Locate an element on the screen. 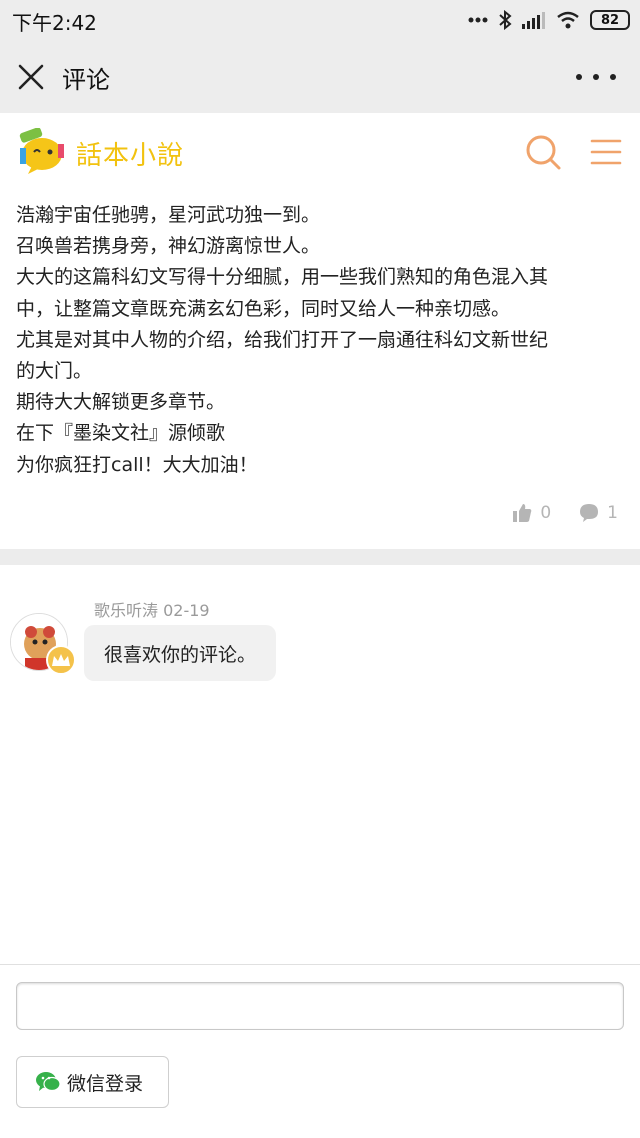  reply-text: 很喜欢你的评论。 is located at coordinates (180, 654).